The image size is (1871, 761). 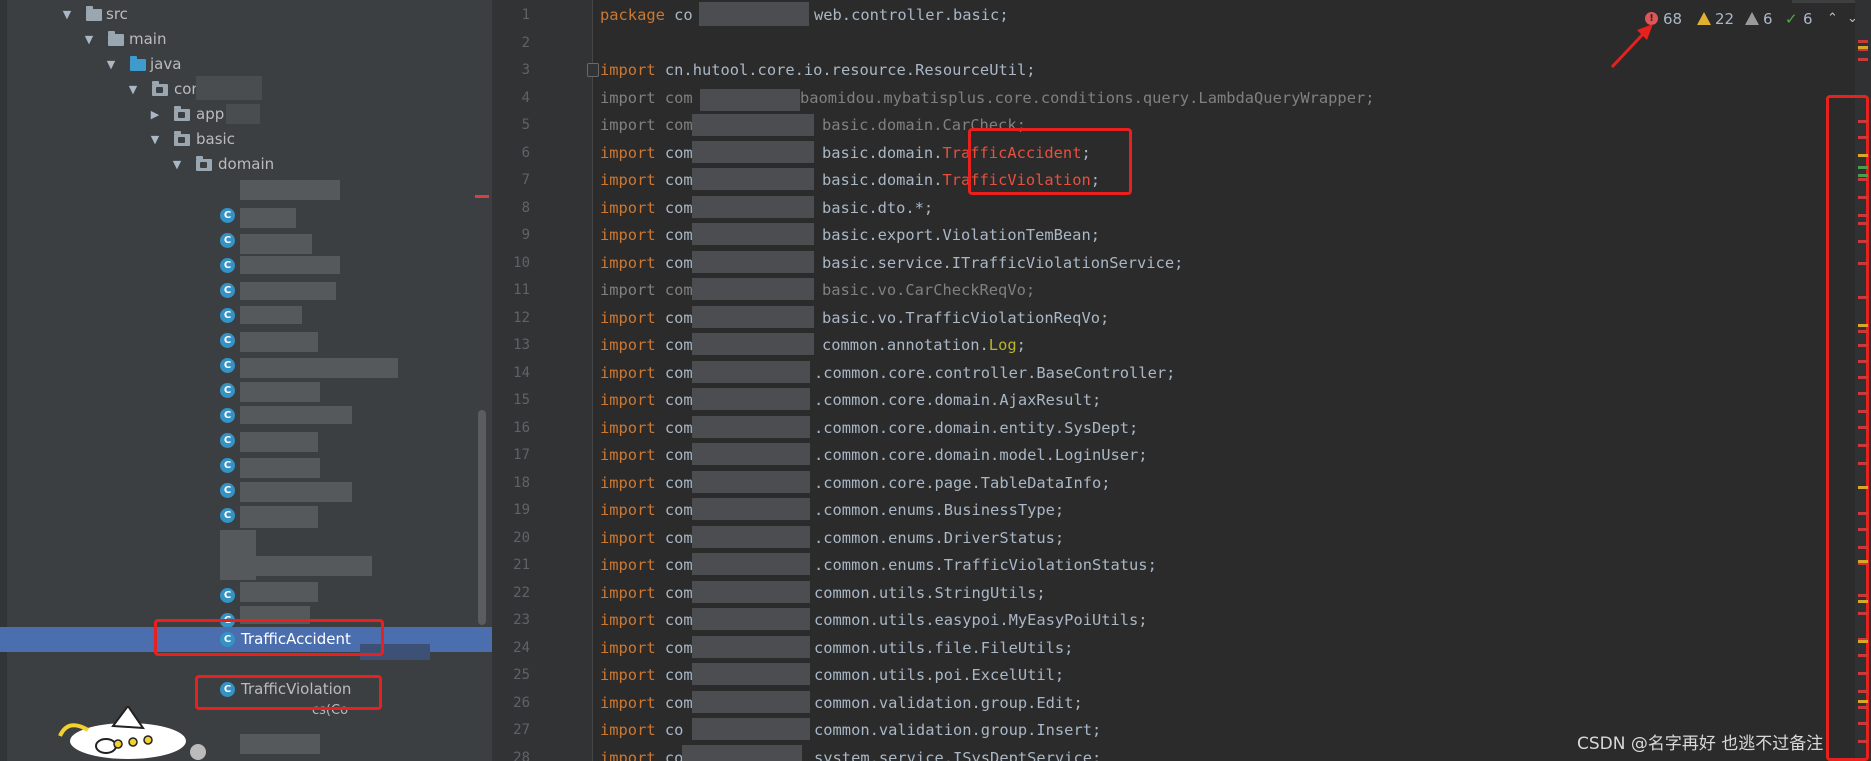 What do you see at coordinates (958, 400) in the screenshot?
I see `code-segment: .common.core.domain.AjaxResult;` at bounding box center [958, 400].